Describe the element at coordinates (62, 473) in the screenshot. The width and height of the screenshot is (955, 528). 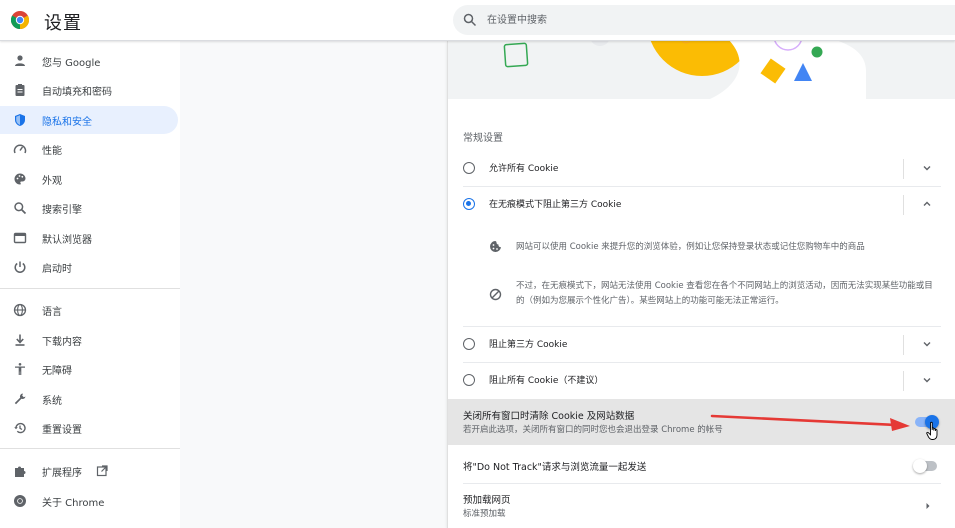
I see `sidebar-item-label: 扩展程序` at that location.